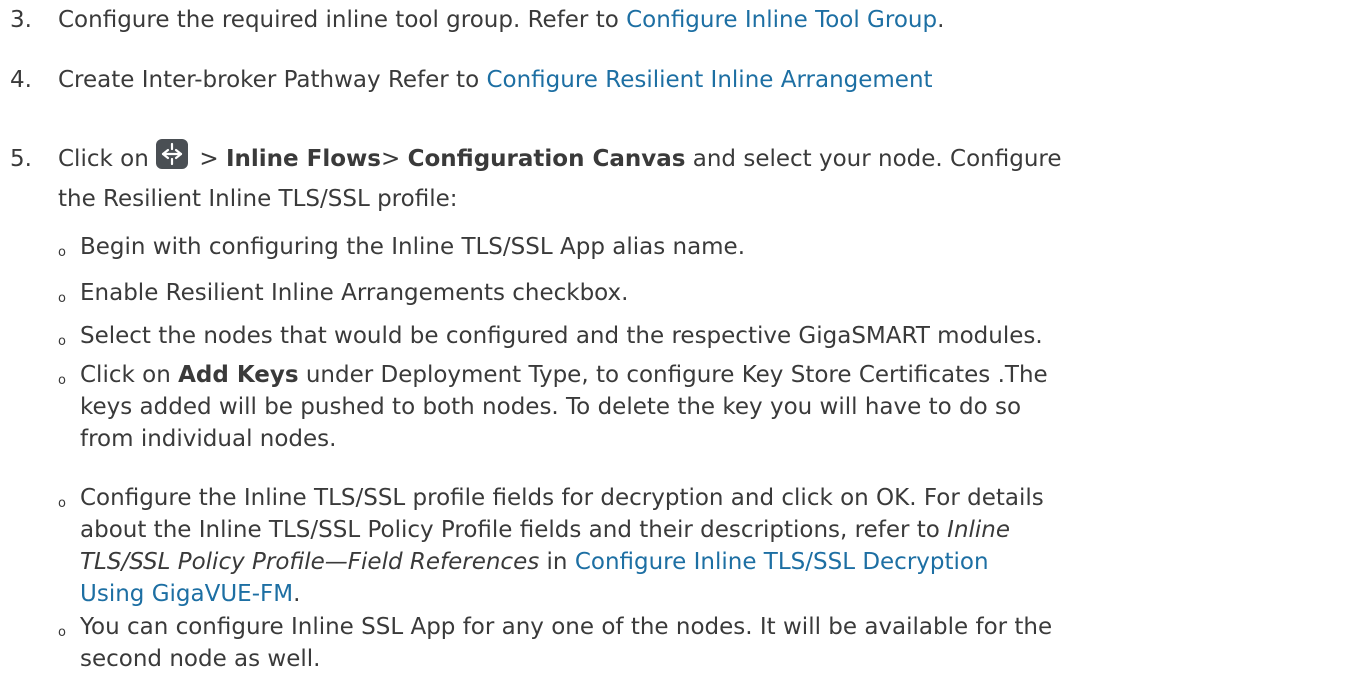 The width and height of the screenshot is (1346, 685). What do you see at coordinates (238, 375) in the screenshot?
I see `add-keys-label: Add Keys` at bounding box center [238, 375].